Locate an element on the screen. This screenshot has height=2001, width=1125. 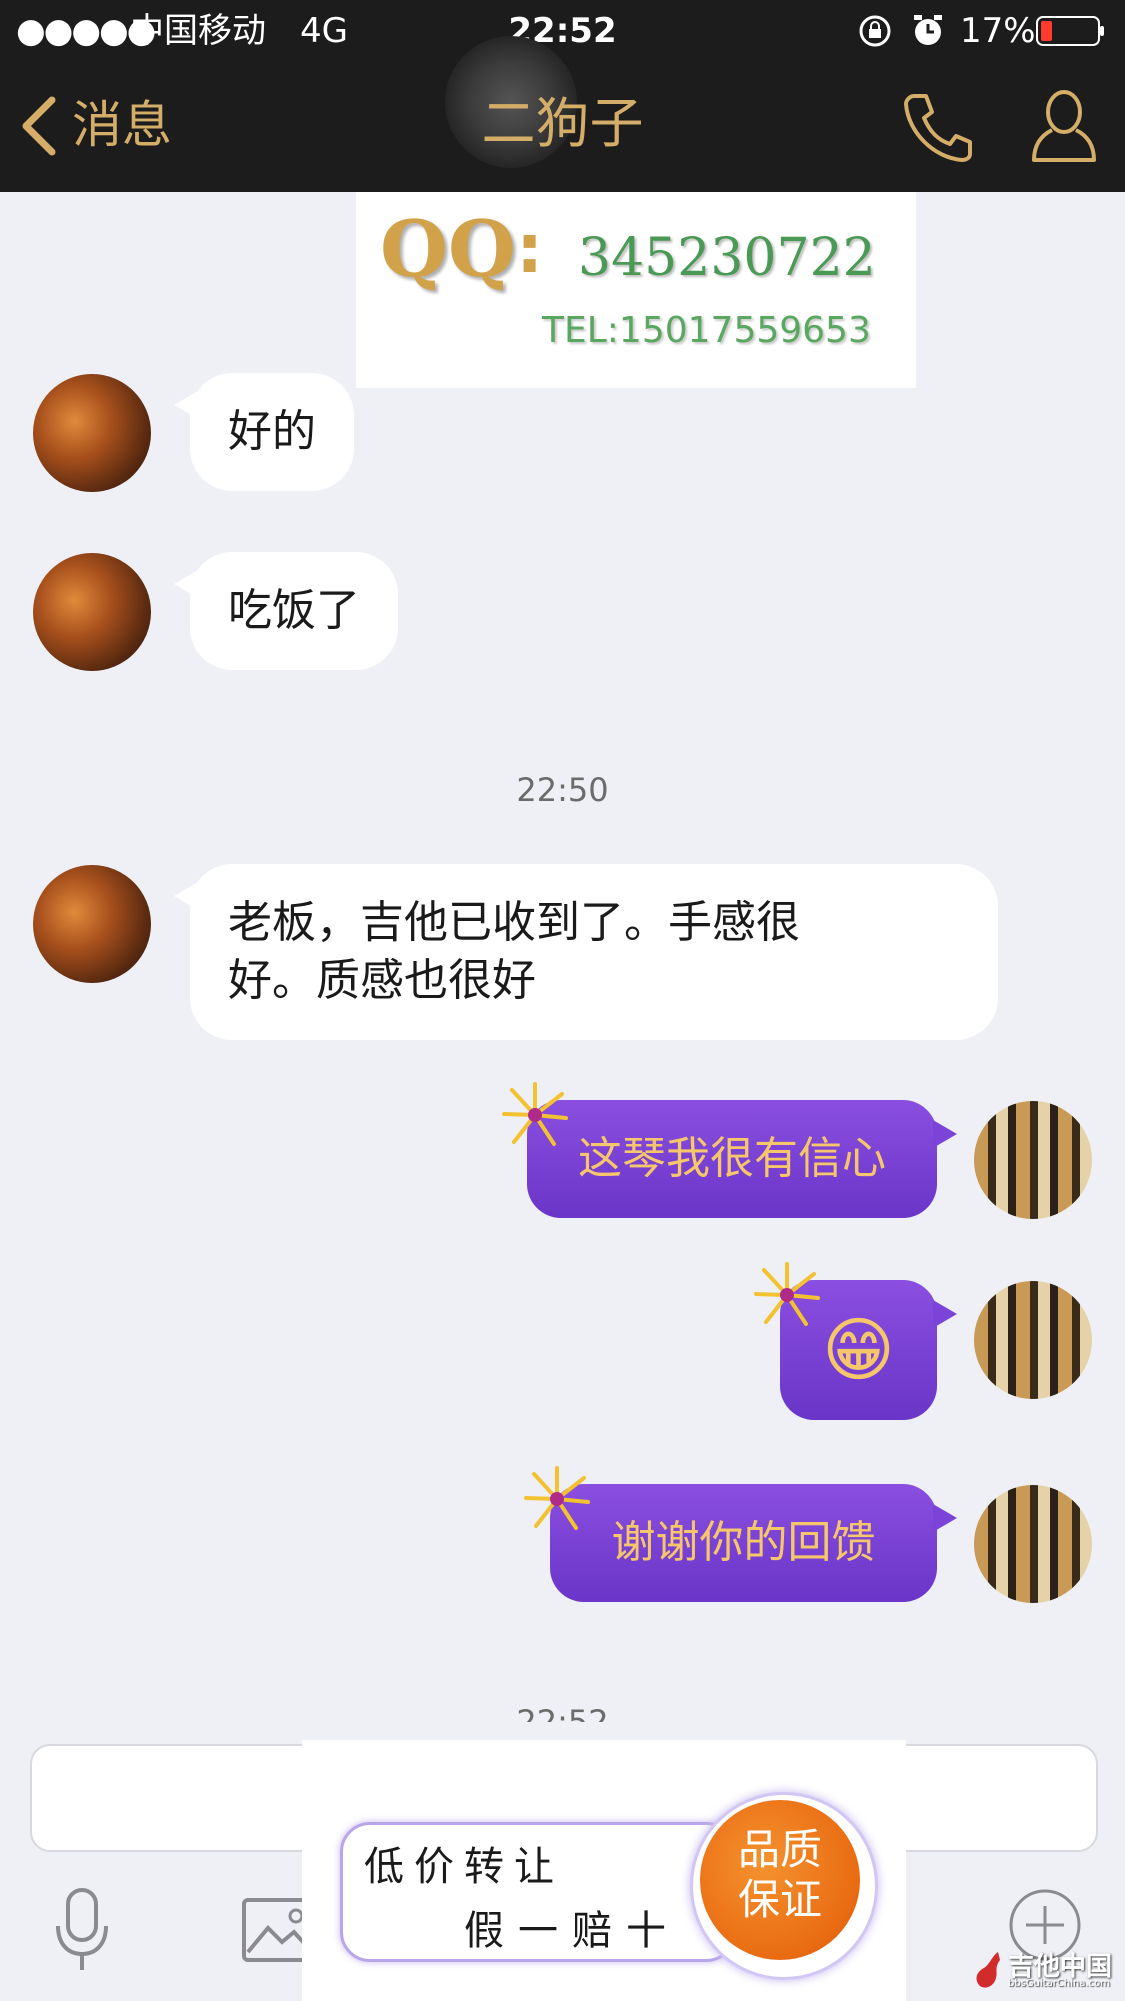
outgoing-message-bubble: 谢谢你的回馈 is located at coordinates (753, 1543).